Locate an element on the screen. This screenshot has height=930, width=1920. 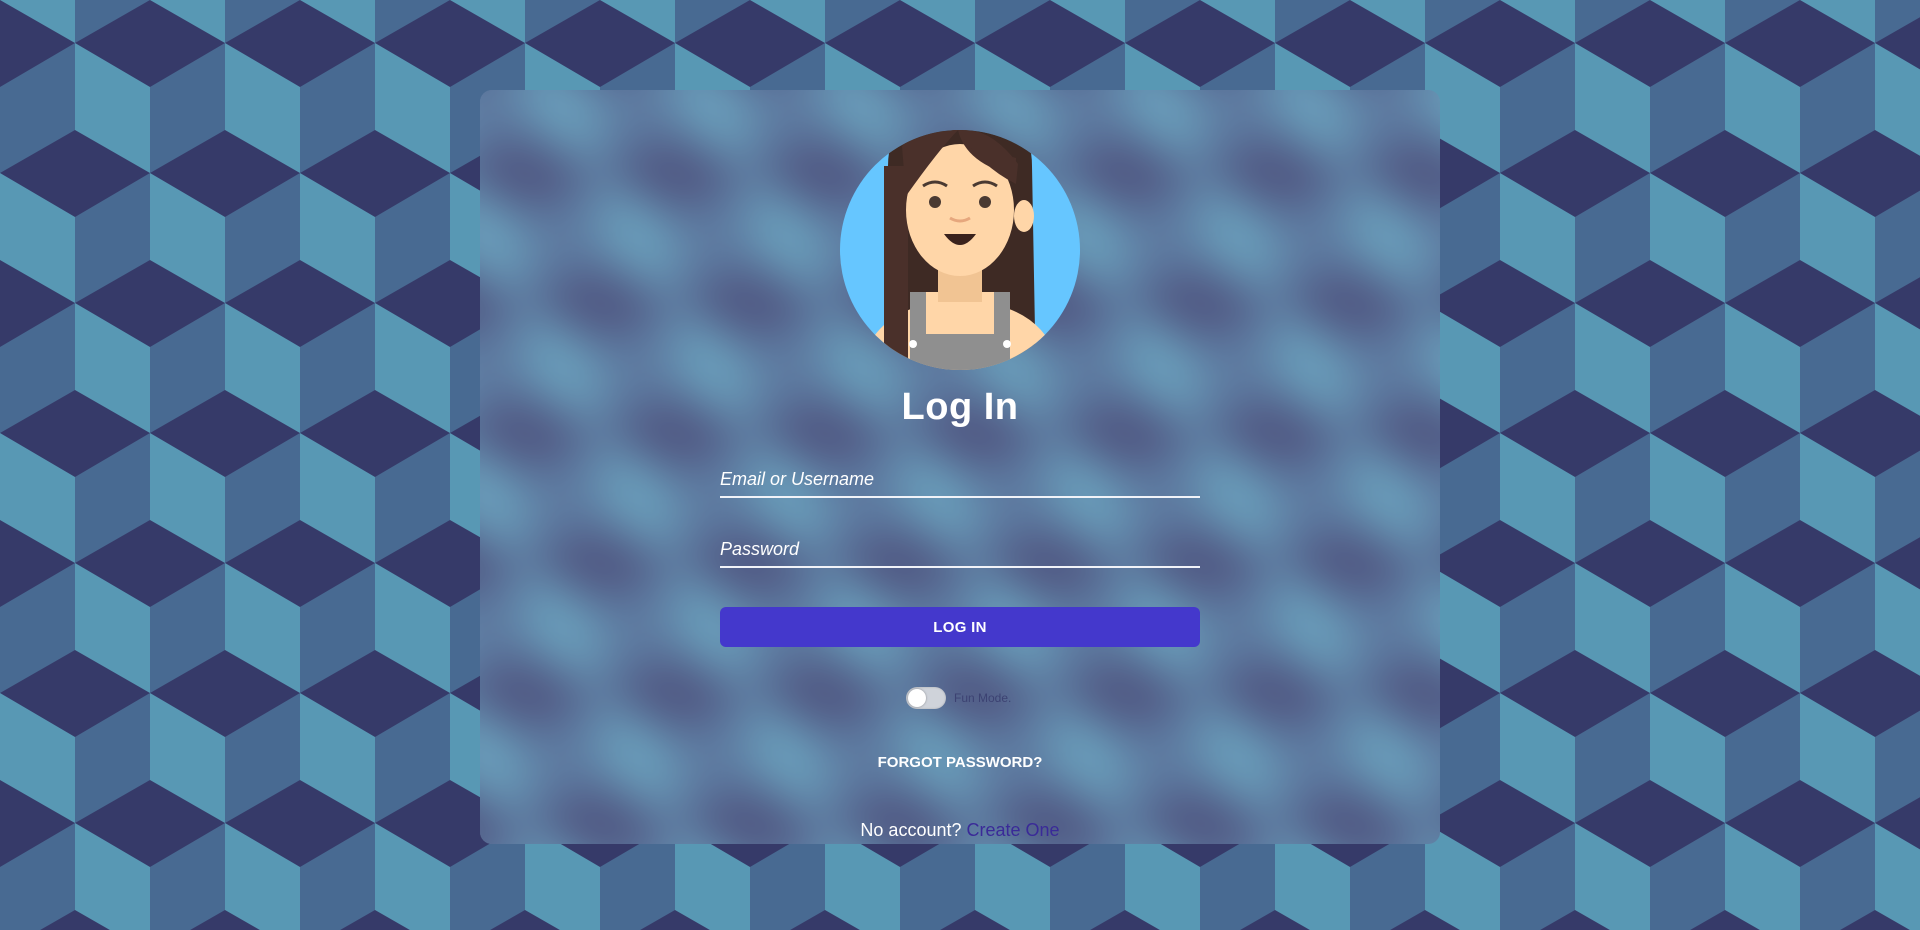
password-field-container is located at coordinates (960, 550).